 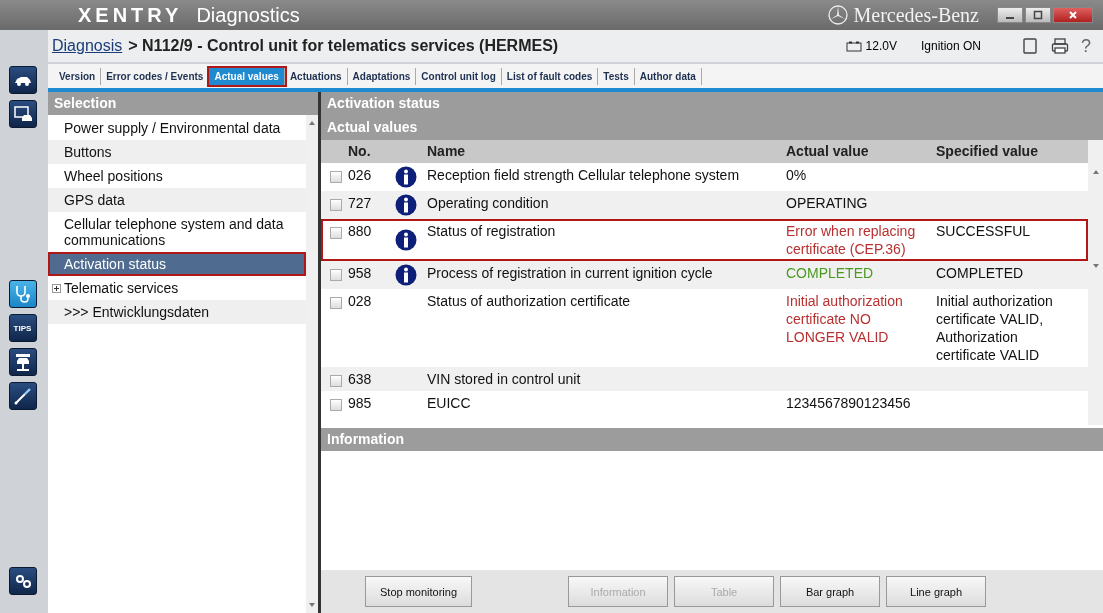 What do you see at coordinates (22, 362) in the screenshot?
I see `car-lift-button` at bounding box center [22, 362].